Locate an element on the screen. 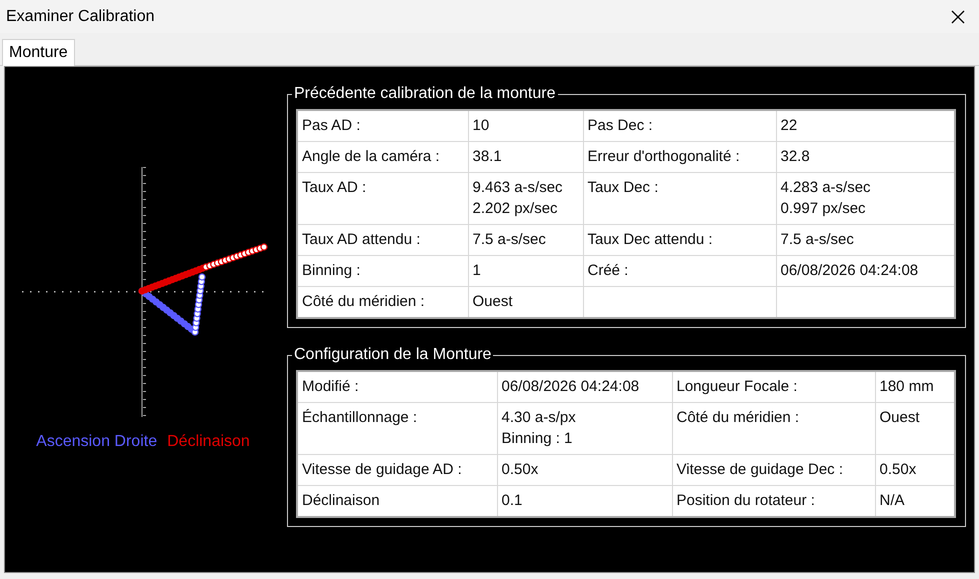  table-cell: Taux Dec : is located at coordinates (679, 198).